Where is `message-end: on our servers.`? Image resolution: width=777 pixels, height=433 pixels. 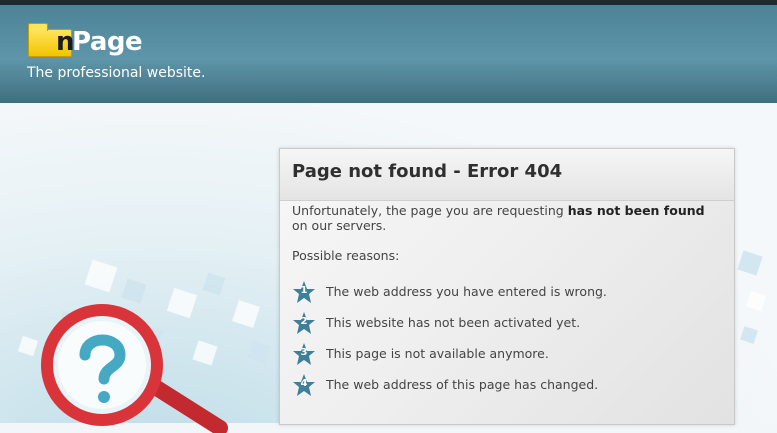
message-end: on our servers. is located at coordinates (339, 225).